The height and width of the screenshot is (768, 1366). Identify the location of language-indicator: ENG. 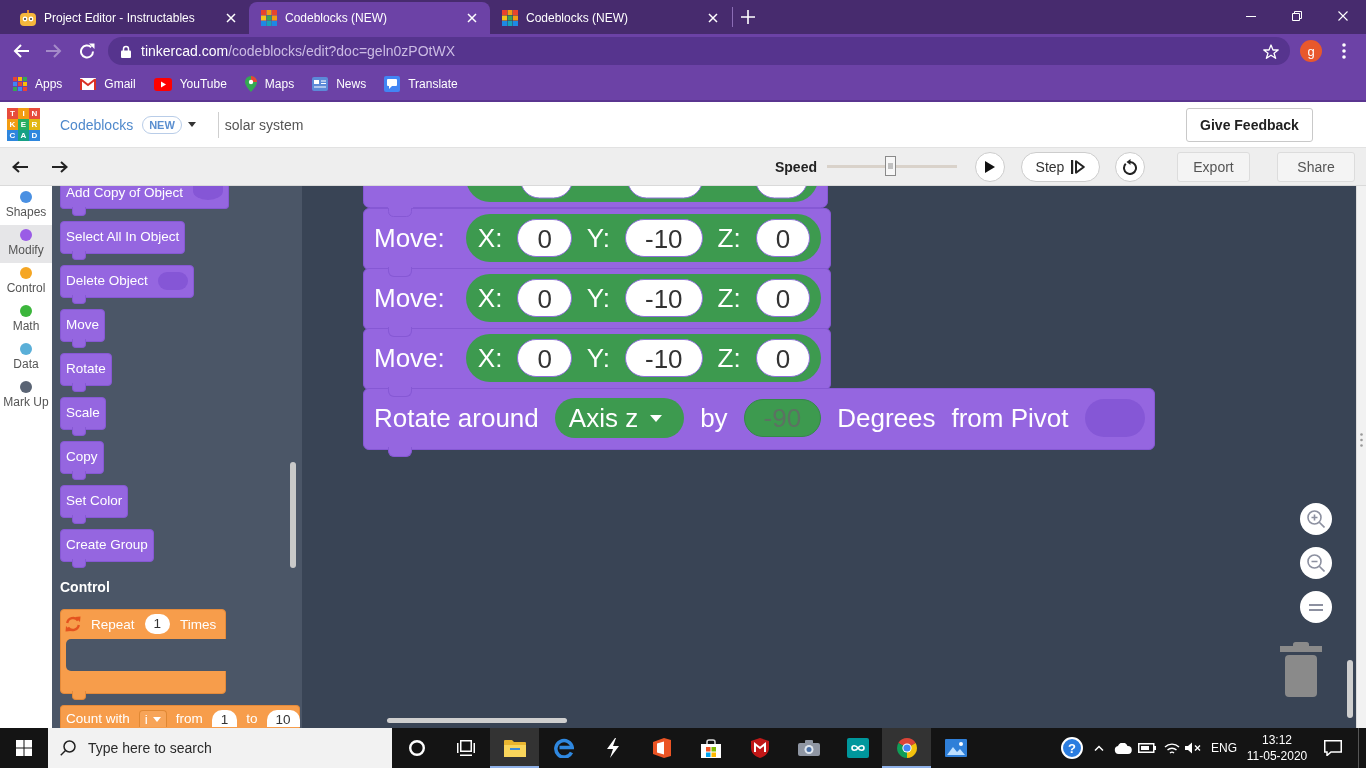
(1224, 748).